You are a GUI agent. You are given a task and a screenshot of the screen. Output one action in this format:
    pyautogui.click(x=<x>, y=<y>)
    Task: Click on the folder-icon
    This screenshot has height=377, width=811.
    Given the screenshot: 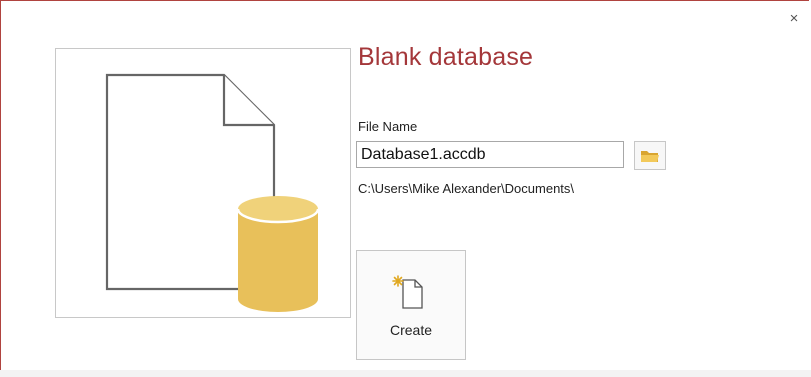 What is the action you would take?
    pyautogui.click(x=650, y=156)
    